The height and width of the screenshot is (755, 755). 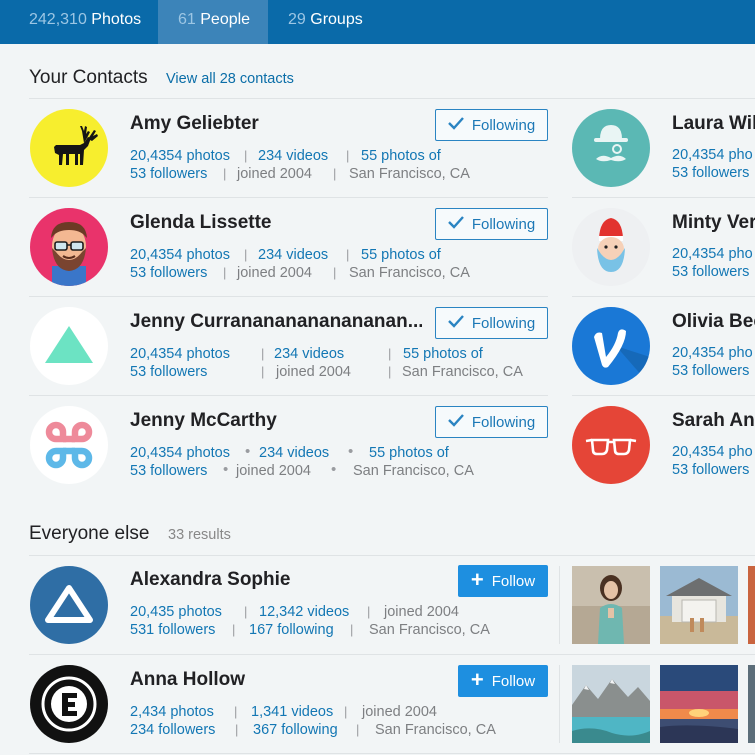 I want to click on tab-groups-count: 29, so click(x=297, y=19).